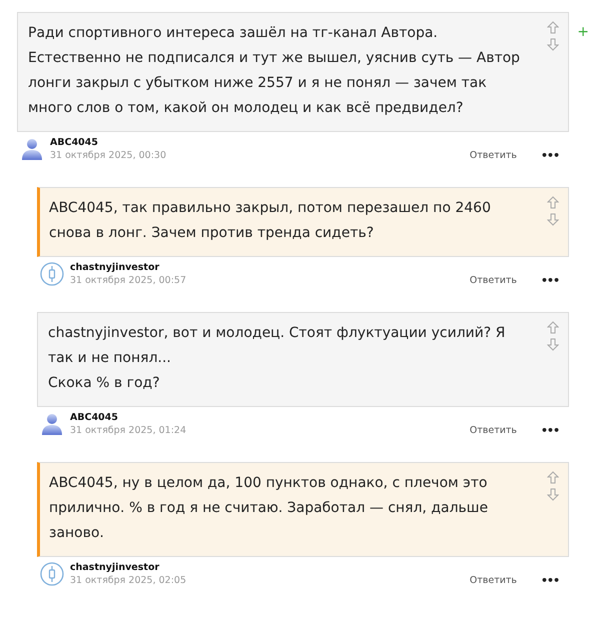 Image resolution: width=590 pixels, height=617 pixels. Describe the element at coordinates (269, 508) in the screenshot. I see `comment-text: ABC4045, ну в целом да, 100 пунктов однако, с плечом это прилично. % в год я не считаю. Заработал — снял, дальше заново.` at that location.